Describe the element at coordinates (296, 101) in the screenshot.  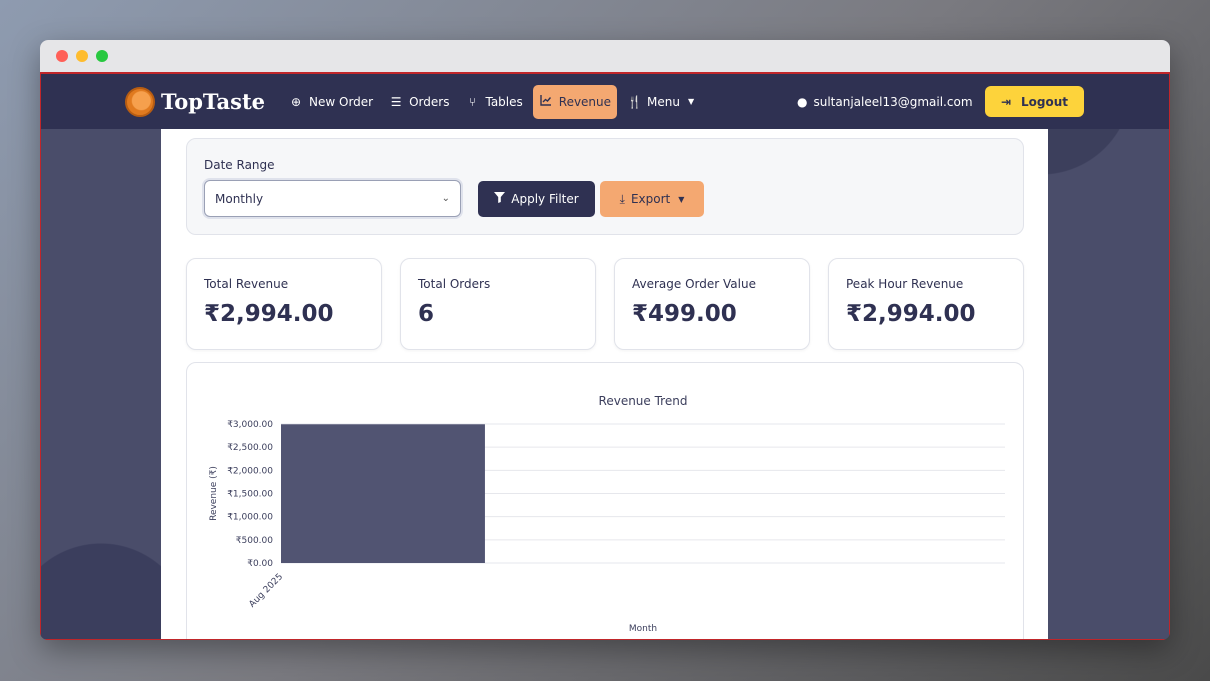
I see `plus-circle-icon: ⊕` at that location.